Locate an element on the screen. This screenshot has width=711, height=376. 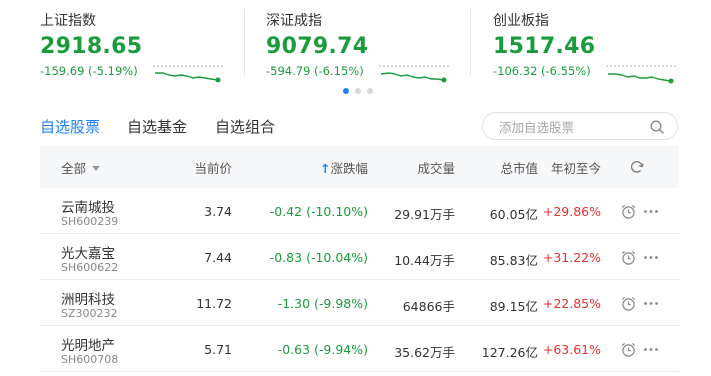
stock-volume: 64866手 is located at coordinates (428, 306).